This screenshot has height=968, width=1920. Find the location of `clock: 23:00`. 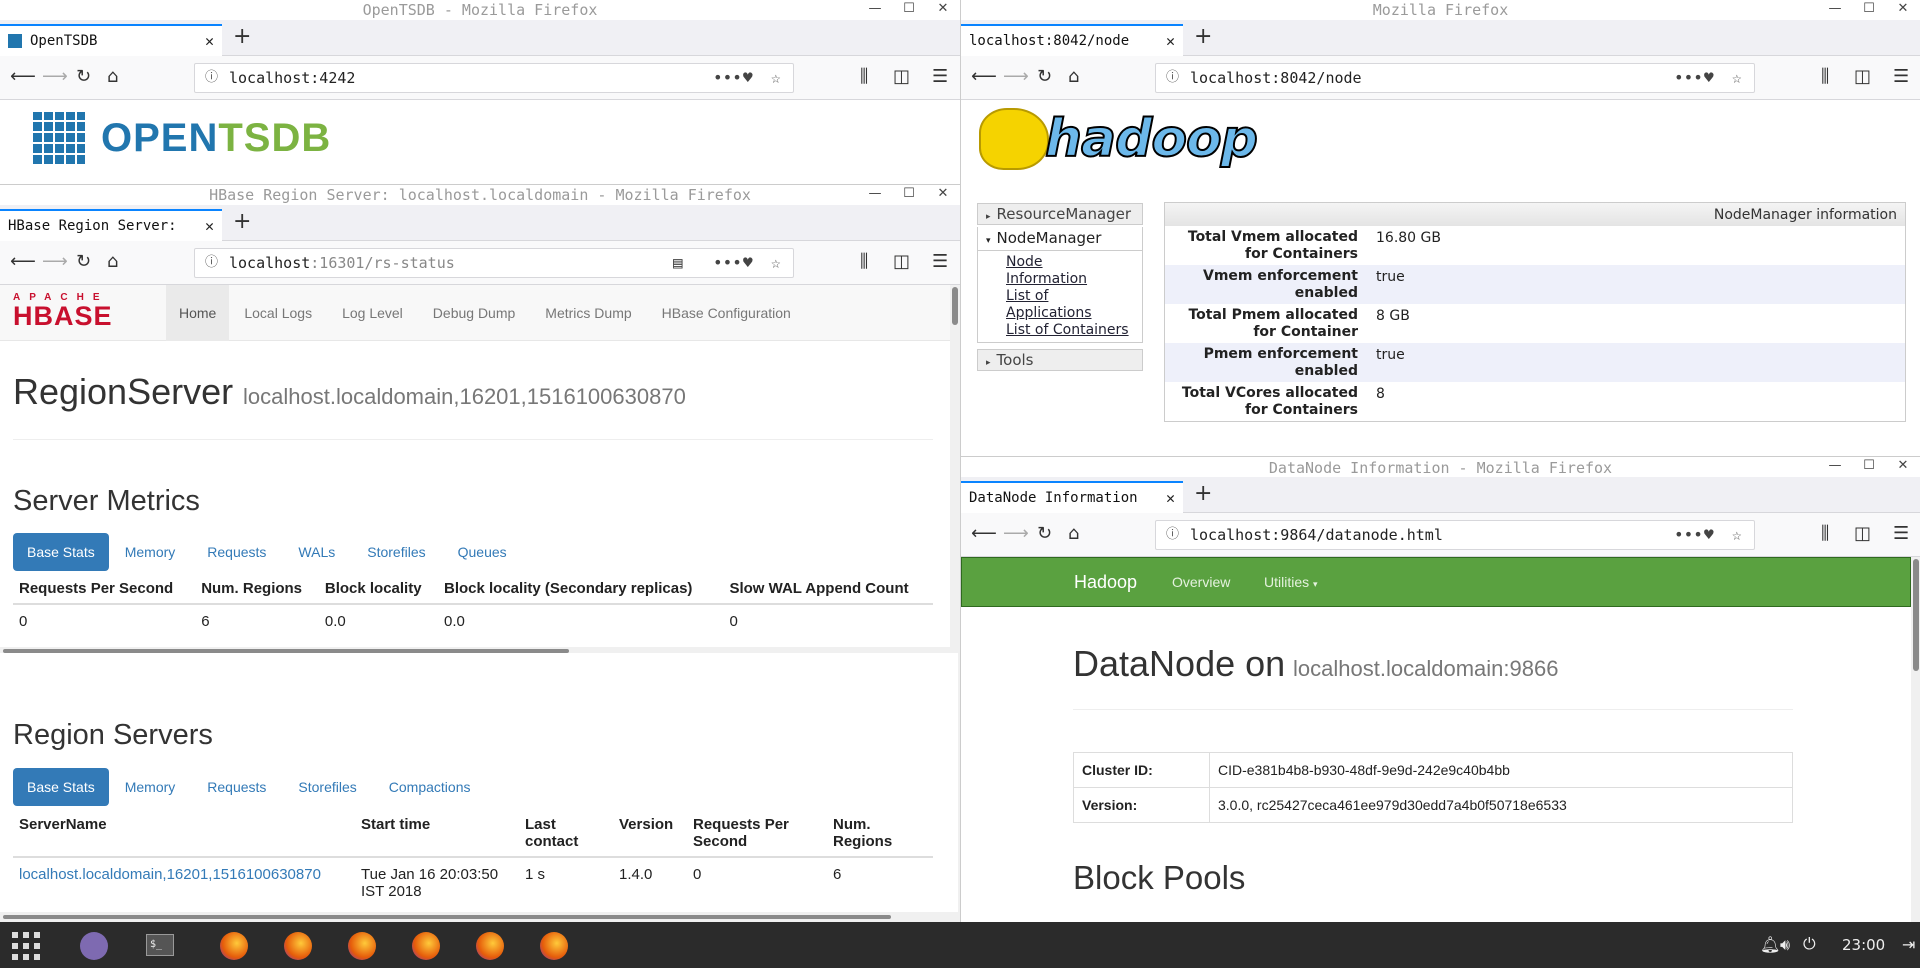

clock: 23:00 is located at coordinates (1863, 945).